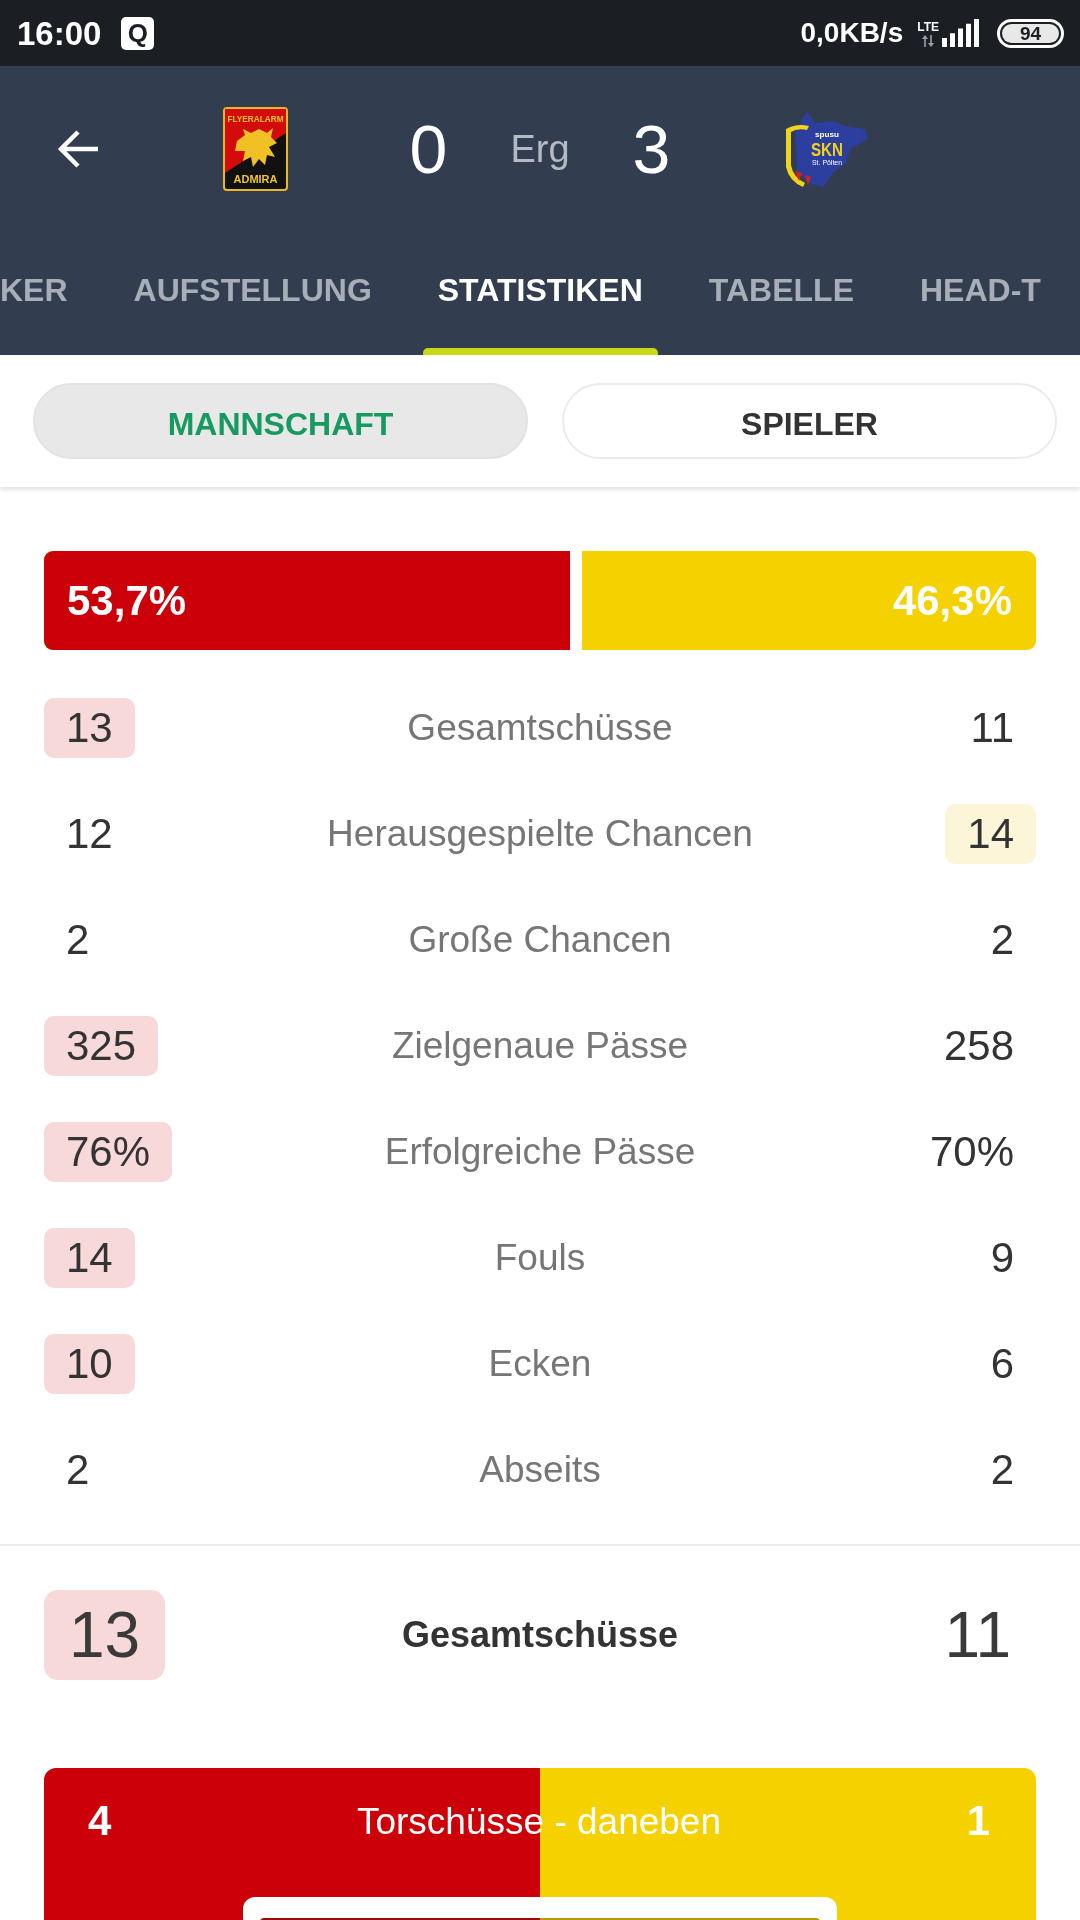 This screenshot has height=1920, width=1080. I want to click on stat-value: 11, so click(992, 728).